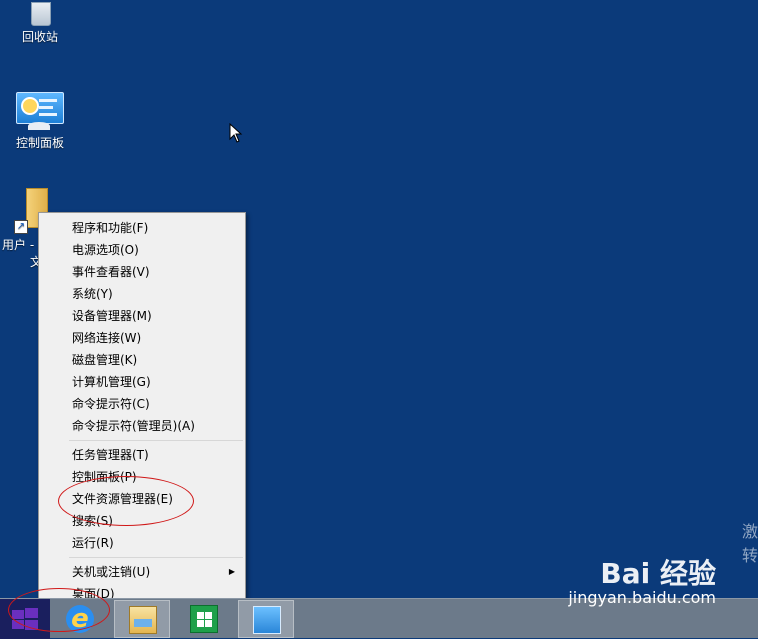 The image size is (758, 639). I want to click on menu-item-programs-features: 程序和功能(F), so click(142, 228).